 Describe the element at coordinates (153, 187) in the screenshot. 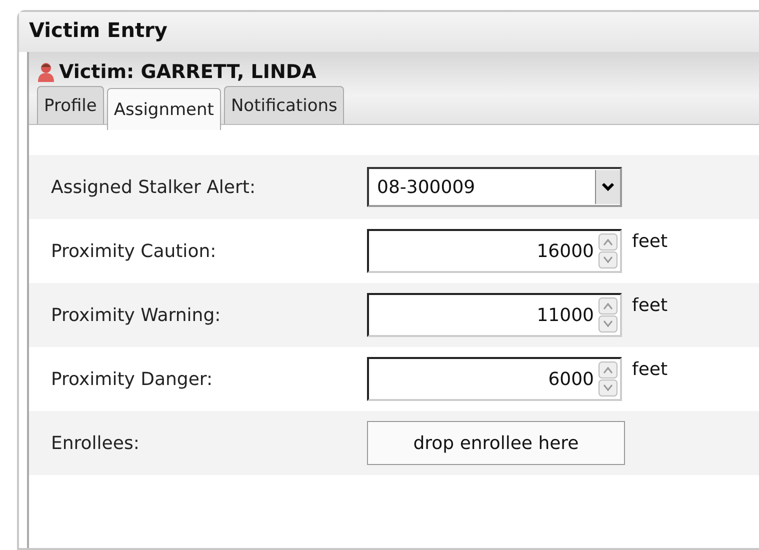

I see `field-label: Assigned Stalker Alert:` at that location.